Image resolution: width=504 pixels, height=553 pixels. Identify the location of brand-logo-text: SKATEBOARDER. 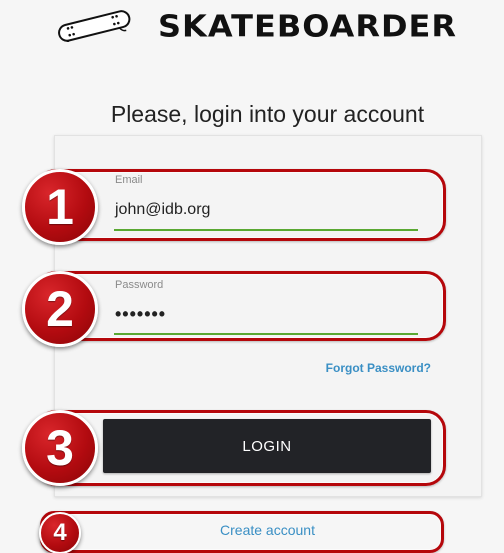
(308, 26).